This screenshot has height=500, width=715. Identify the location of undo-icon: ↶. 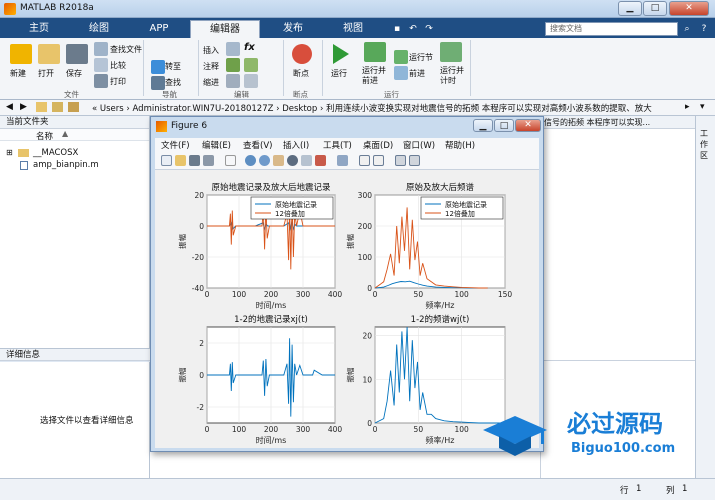
(413, 29).